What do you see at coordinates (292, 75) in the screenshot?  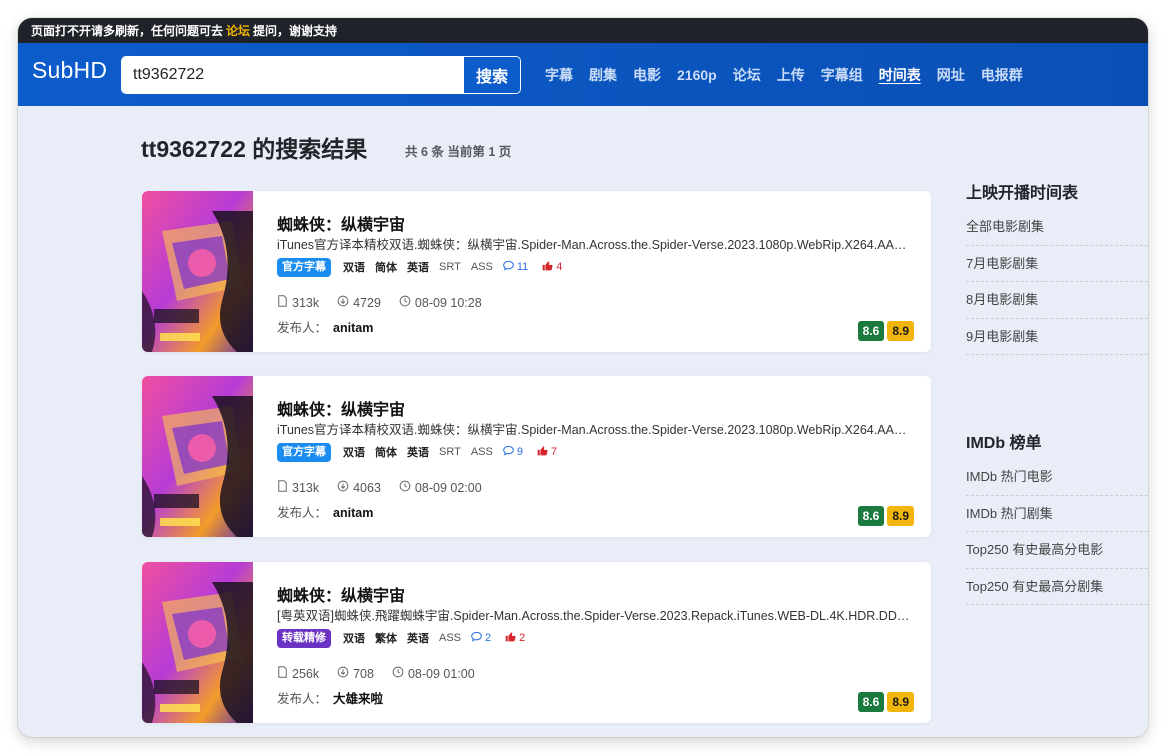 I see `search-input` at bounding box center [292, 75].